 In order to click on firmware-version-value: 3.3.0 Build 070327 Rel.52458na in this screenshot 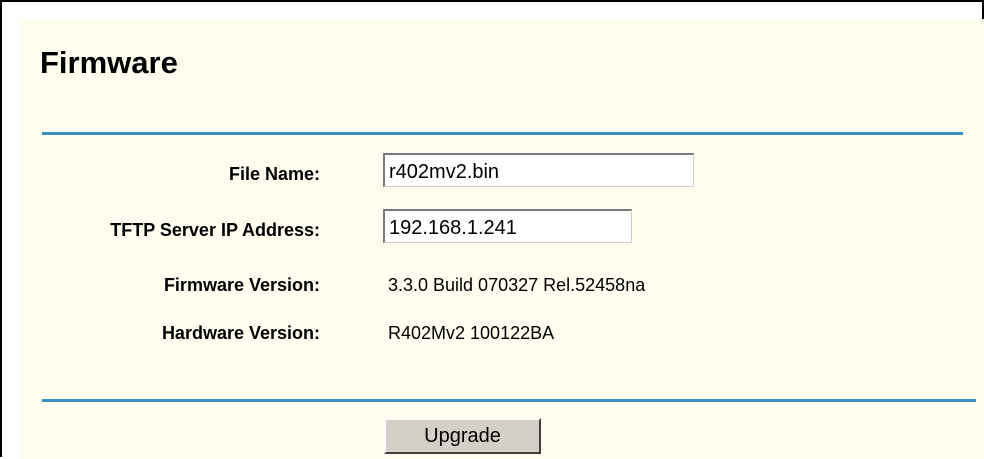, I will do `click(517, 285)`.